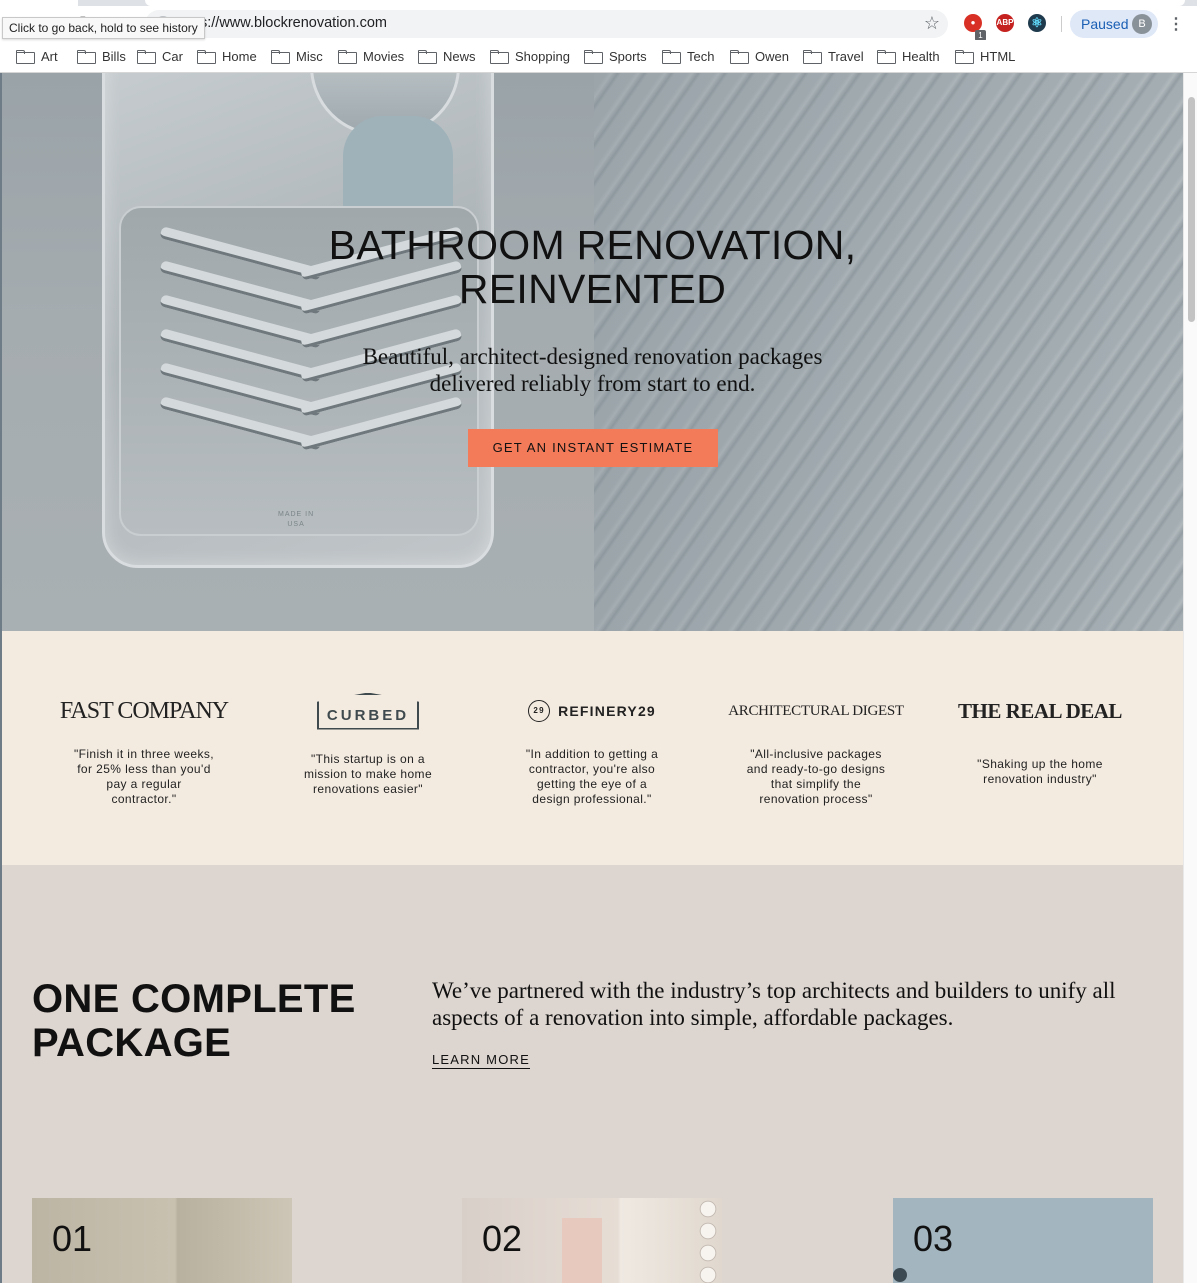 The image size is (1197, 1283). Describe the element at coordinates (582, 1250) in the screenshot. I see `tile-sample-image` at that location.